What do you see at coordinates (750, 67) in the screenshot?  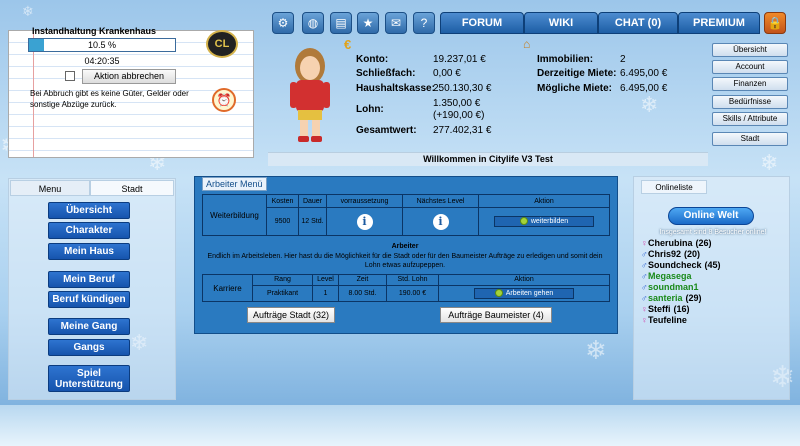 I see `menu-account-button: Account` at bounding box center [750, 67].